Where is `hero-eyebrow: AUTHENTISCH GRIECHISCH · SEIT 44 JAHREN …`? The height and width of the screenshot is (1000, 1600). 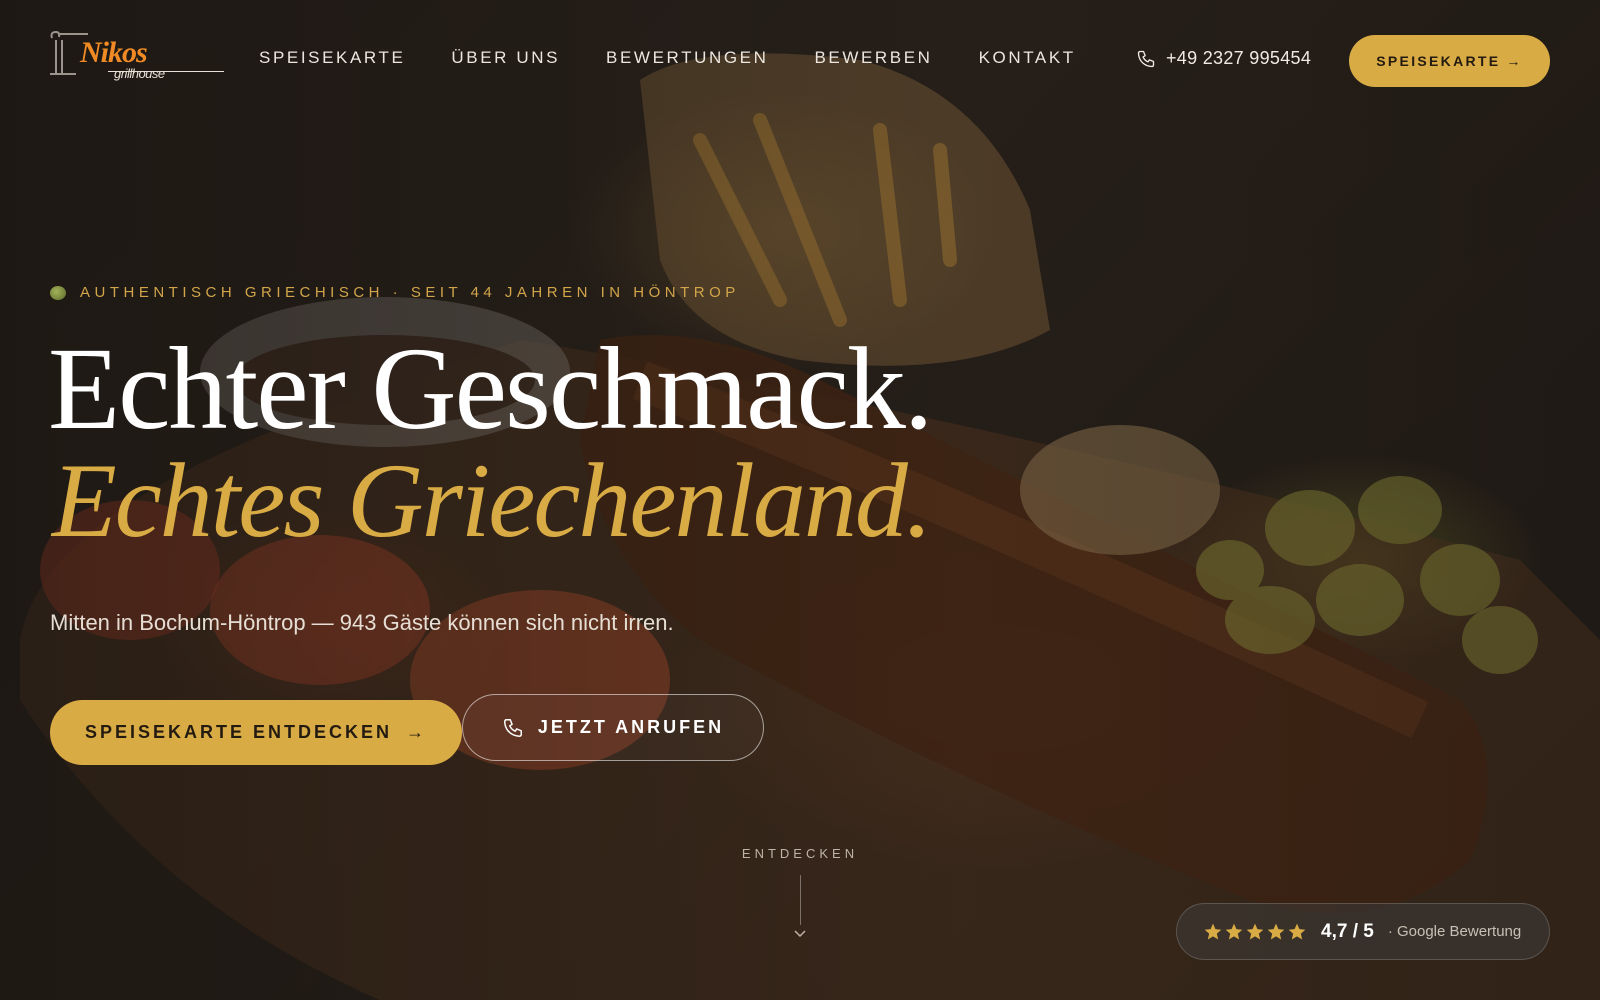 hero-eyebrow: AUTHENTISCH GRIECHISCH · SEIT 44 JAHREN … is located at coordinates (395, 292).